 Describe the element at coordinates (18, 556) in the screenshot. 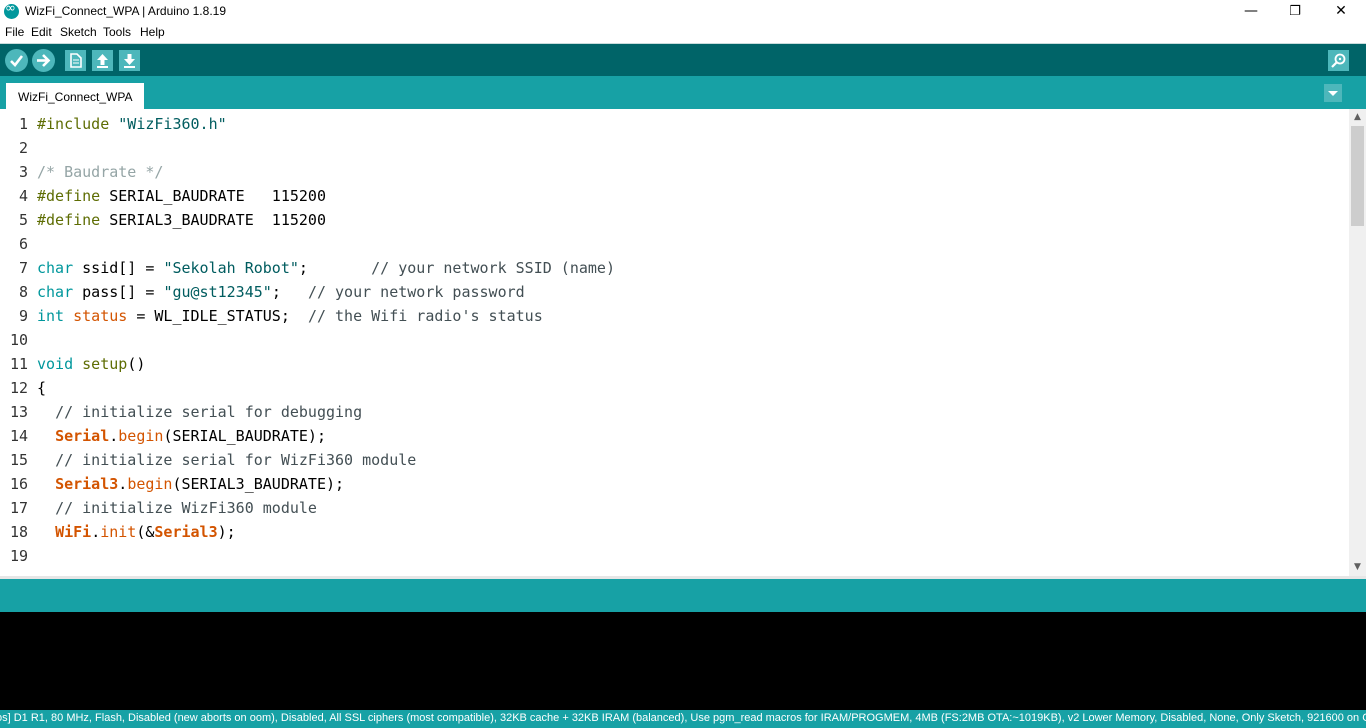

I see `line-number: 19` at that location.